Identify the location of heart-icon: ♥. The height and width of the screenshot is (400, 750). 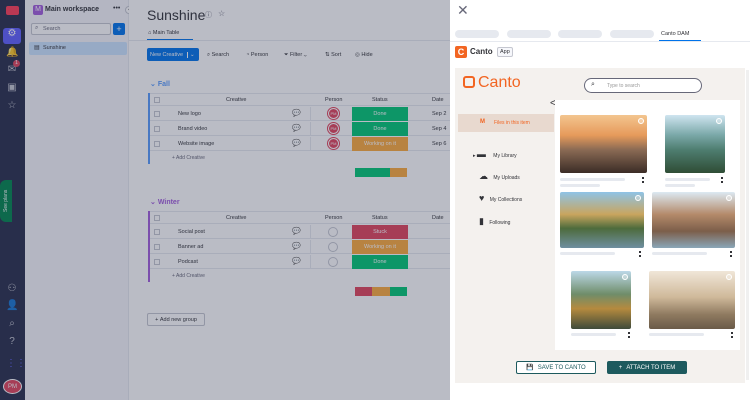
(482, 198).